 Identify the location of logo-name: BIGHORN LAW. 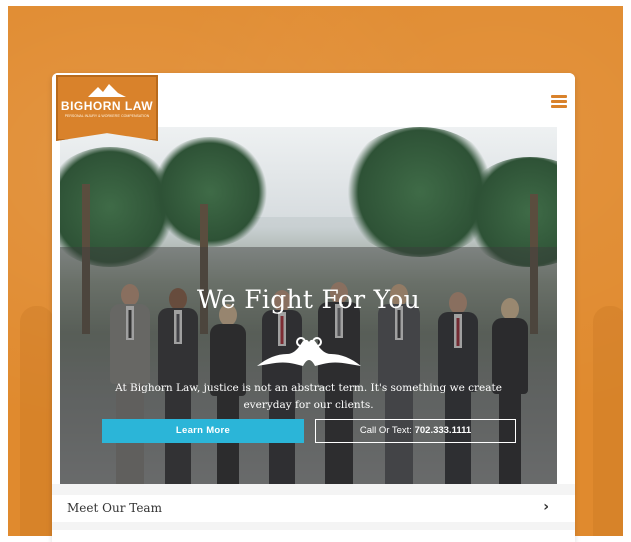
(107, 106).